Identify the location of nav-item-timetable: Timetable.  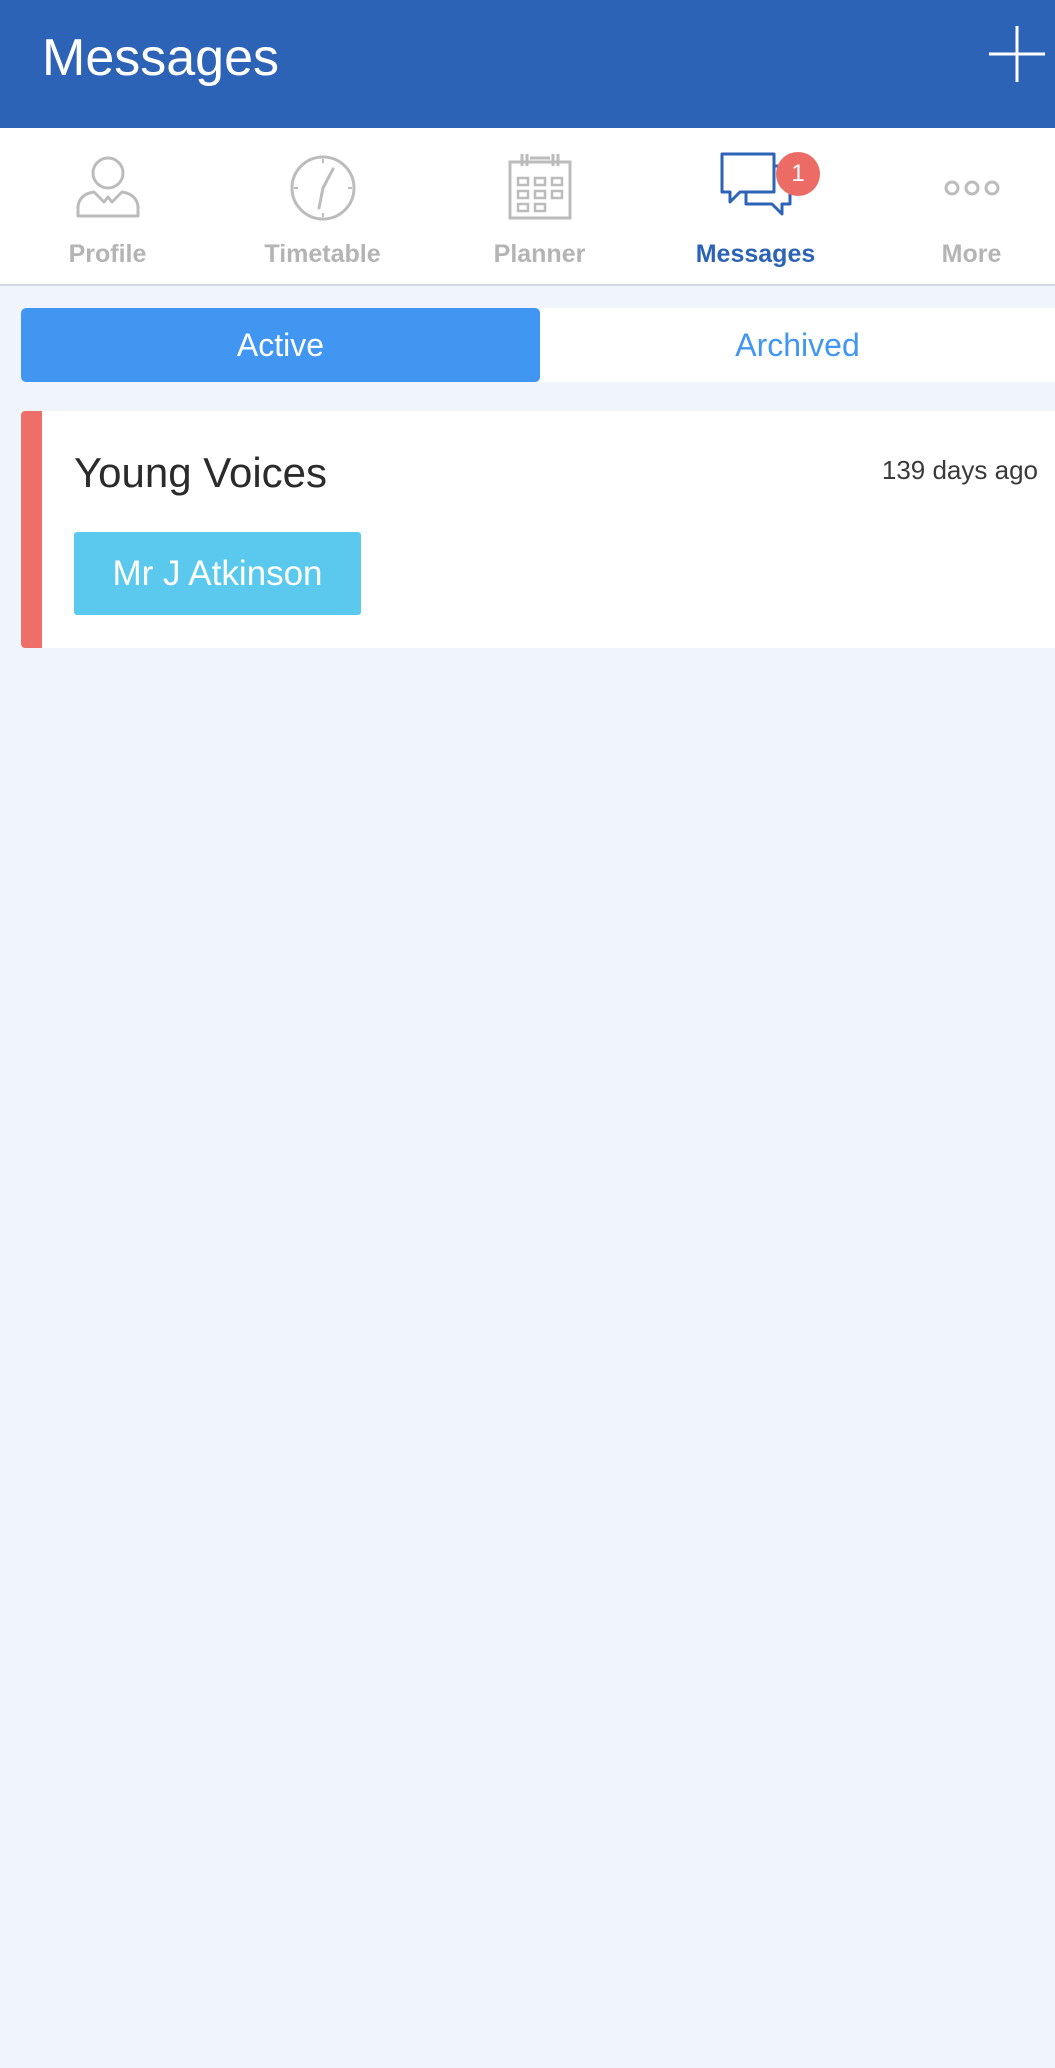
(322, 206).